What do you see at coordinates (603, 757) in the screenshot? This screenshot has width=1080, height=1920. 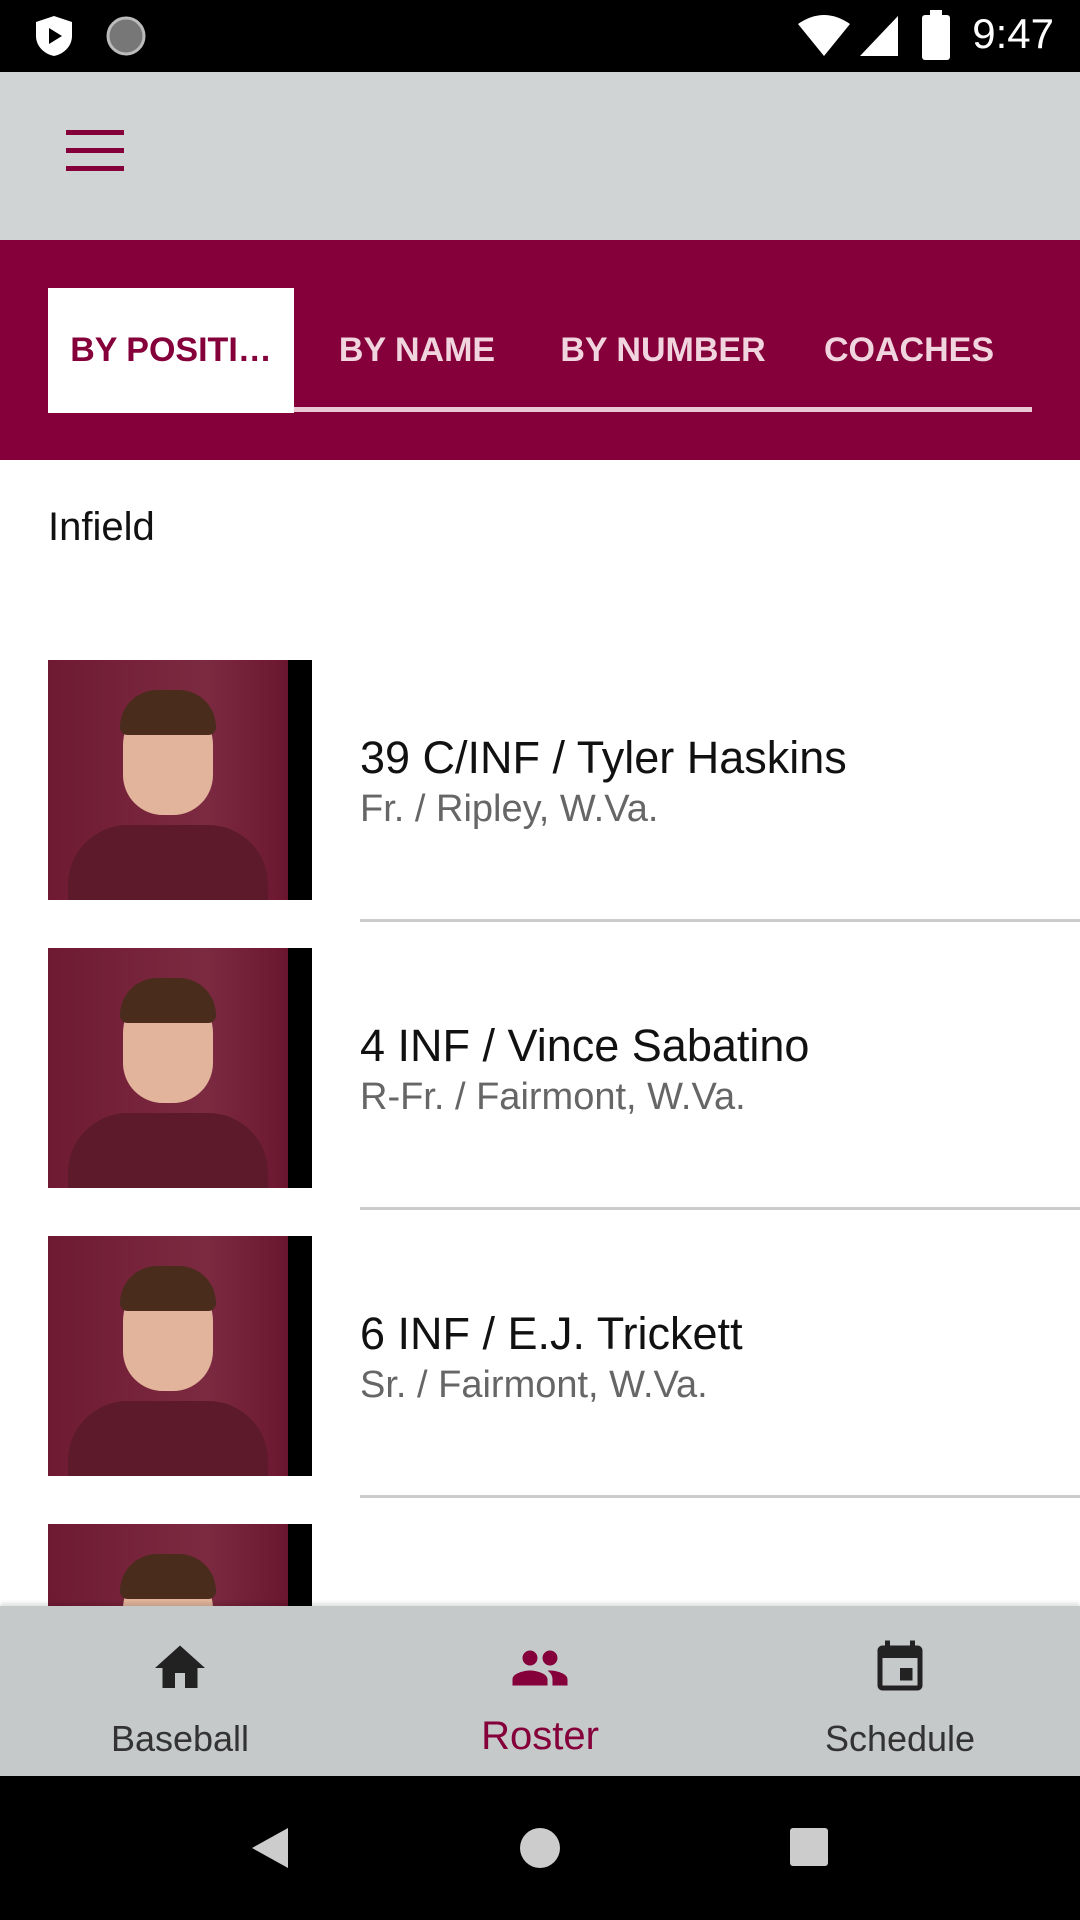 I see `player-title: 39 C/INF / Tyler Haskins` at bounding box center [603, 757].